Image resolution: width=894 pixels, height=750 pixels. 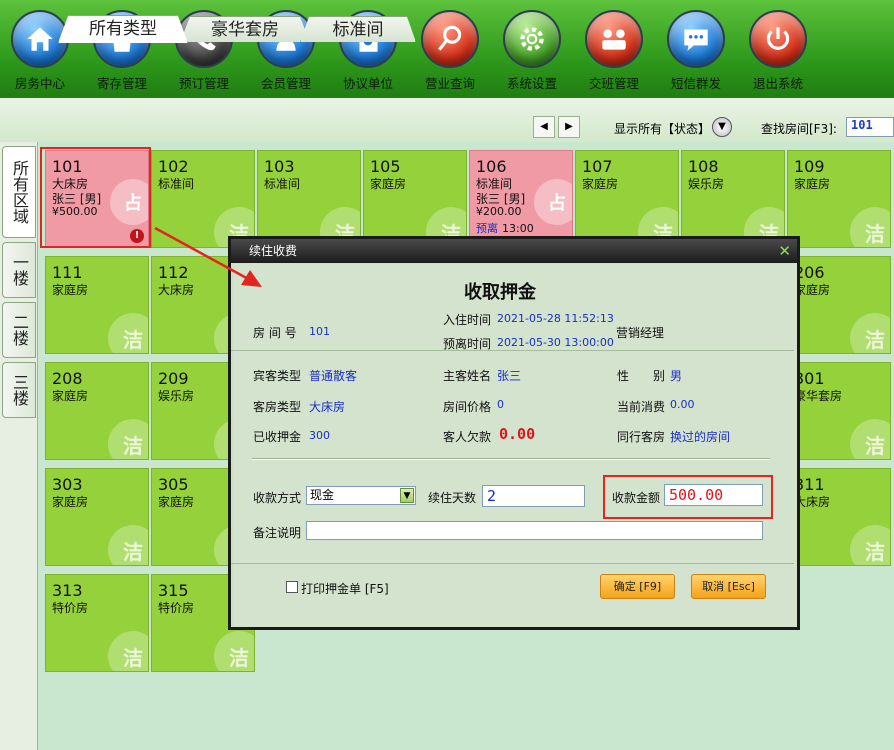 What do you see at coordinates (385, 166) in the screenshot?
I see `room-number: 105` at bounding box center [385, 166].